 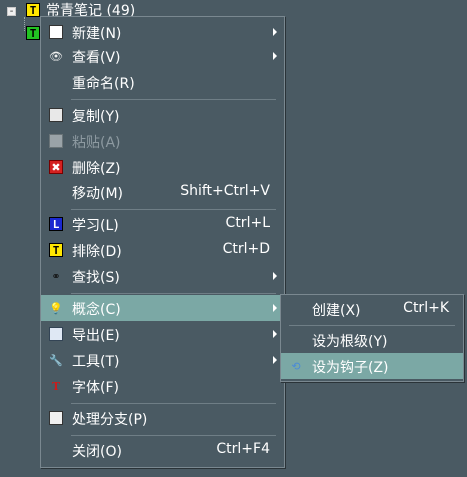 I want to click on expand-collapse-icon: -, so click(x=11, y=12).